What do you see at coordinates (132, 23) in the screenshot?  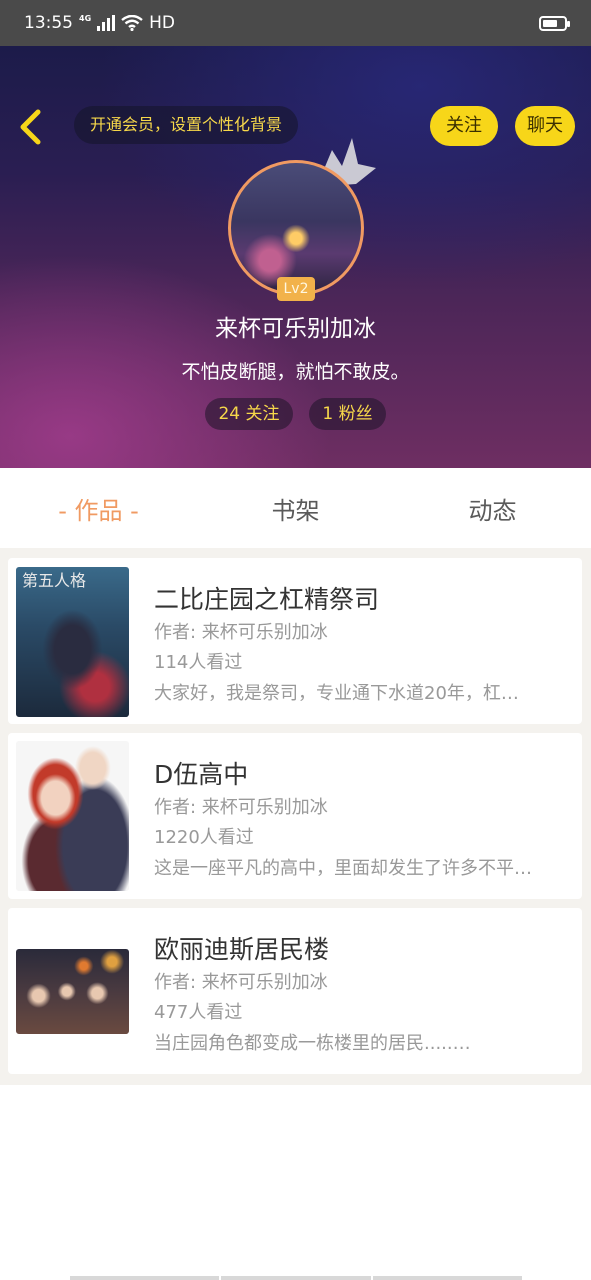 I see `wifi-icon` at bounding box center [132, 23].